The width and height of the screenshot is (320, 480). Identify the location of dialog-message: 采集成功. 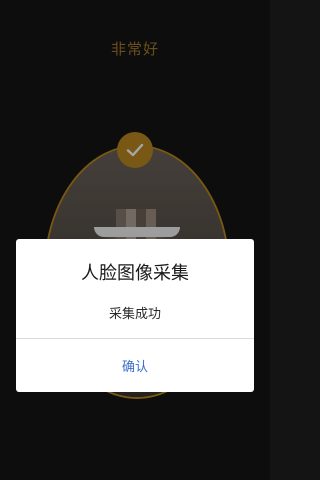
(134, 314).